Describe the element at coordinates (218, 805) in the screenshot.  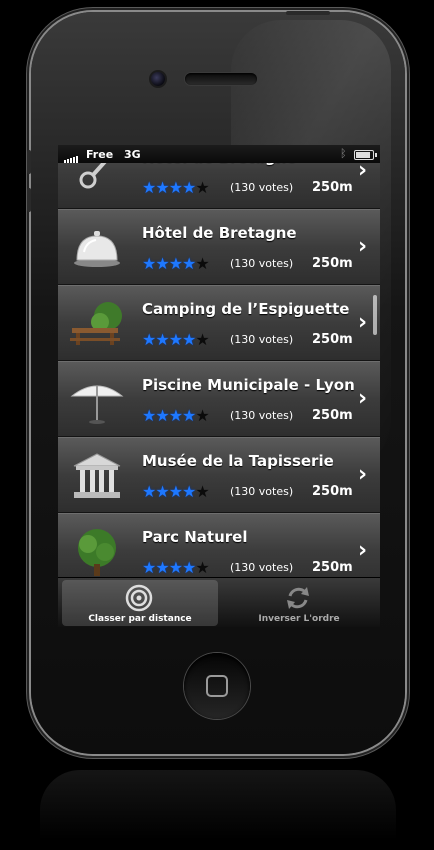
I see `phone-reflection` at that location.